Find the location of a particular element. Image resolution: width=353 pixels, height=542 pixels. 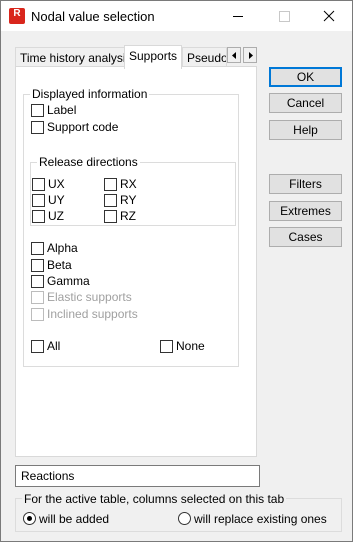

title-bar: R Nodal value selection is located at coordinates (176, 16).